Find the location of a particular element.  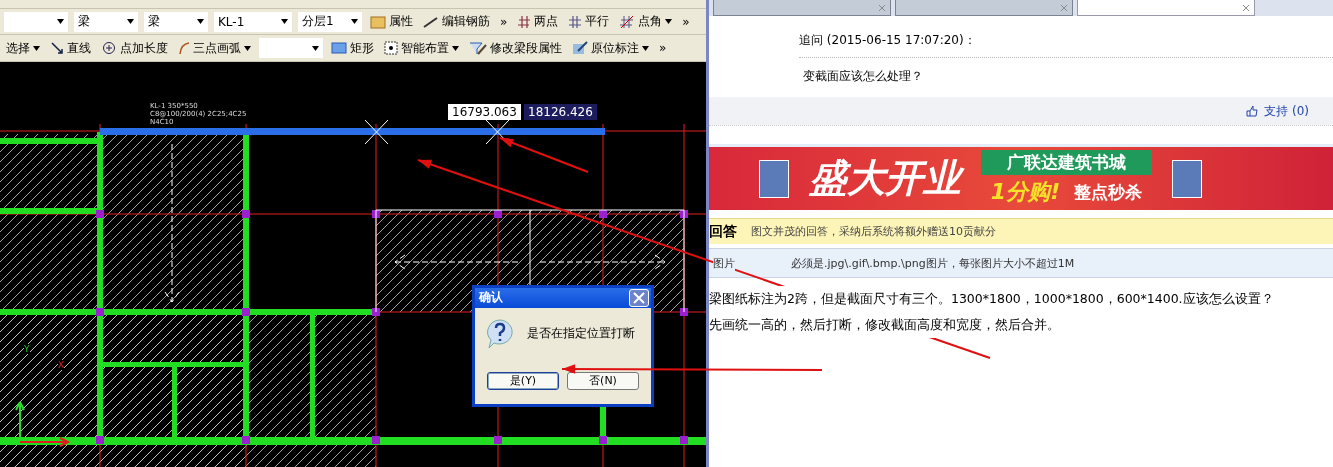

funnel-pen-icon is located at coordinates (478, 48).